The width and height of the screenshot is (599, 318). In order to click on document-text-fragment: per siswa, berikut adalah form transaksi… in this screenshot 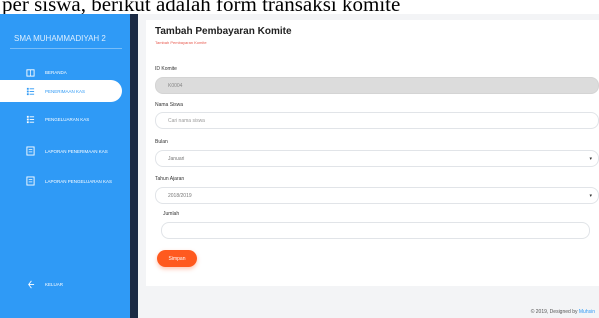, I will do `click(299, 7)`.